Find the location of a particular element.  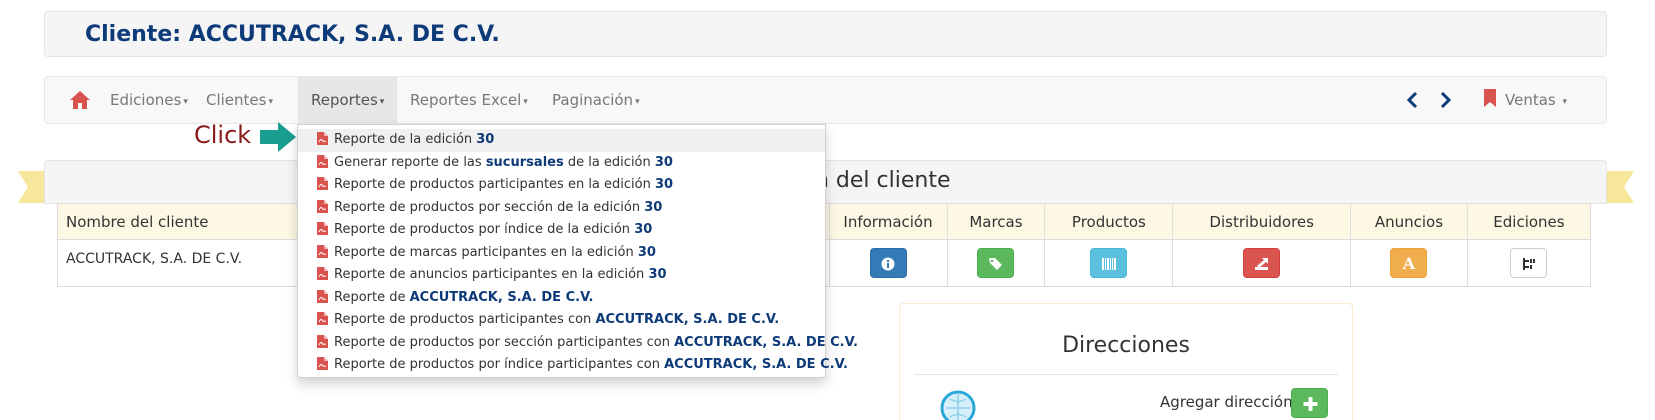

add-address-label: Agregar dirección is located at coordinates (1226, 402).